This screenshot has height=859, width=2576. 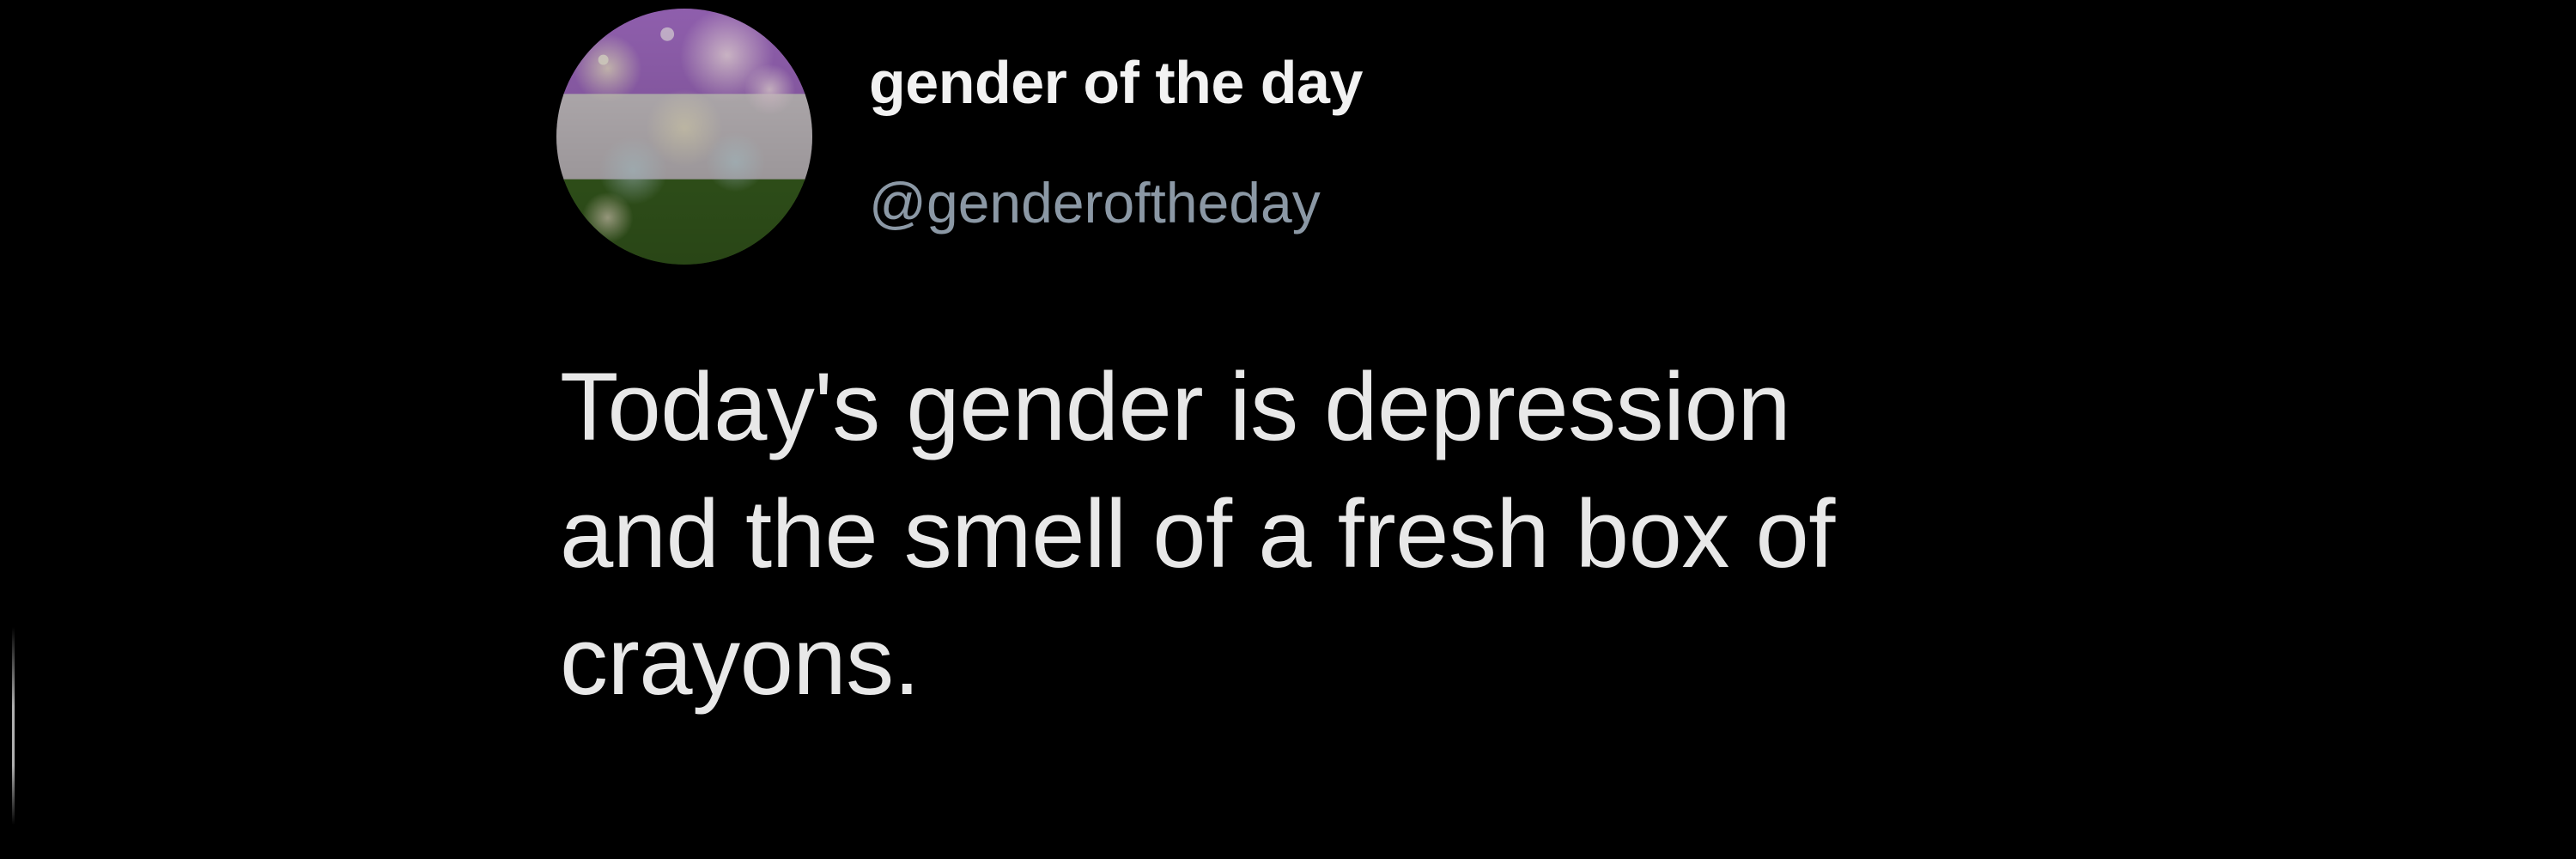 I want to click on tweet-text-line: crayons., so click(x=740, y=661).